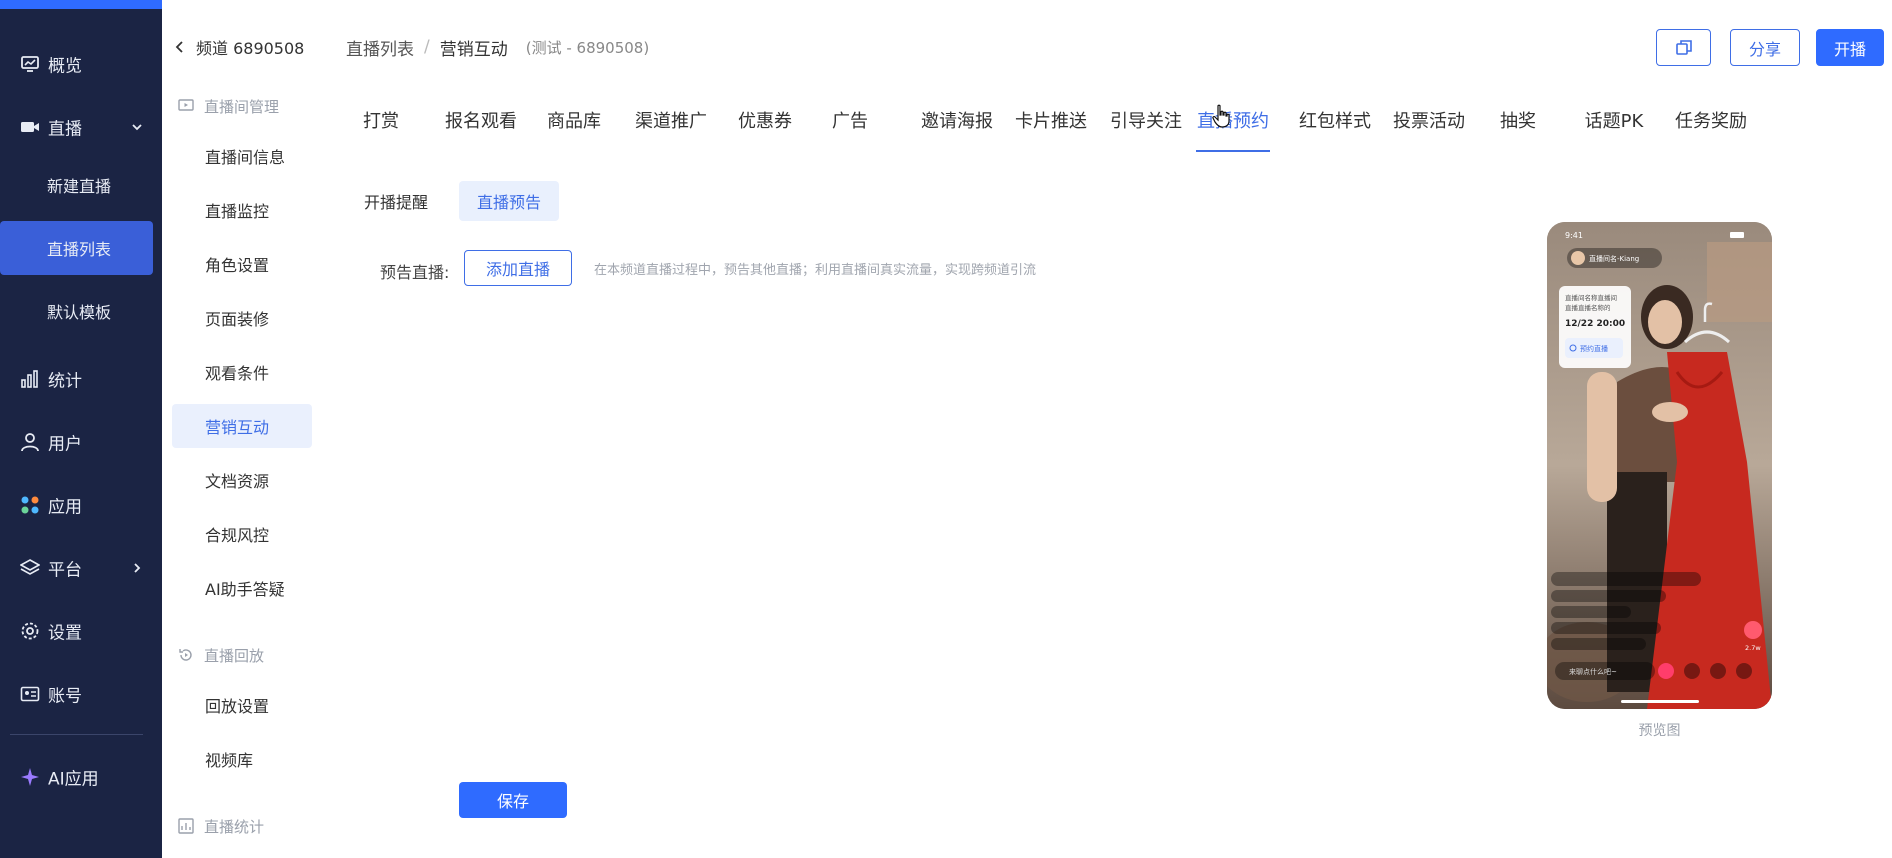 This screenshot has height=858, width=1892. What do you see at coordinates (237, 319) in the screenshot?
I see `side-item-label: 页面装修` at bounding box center [237, 319].